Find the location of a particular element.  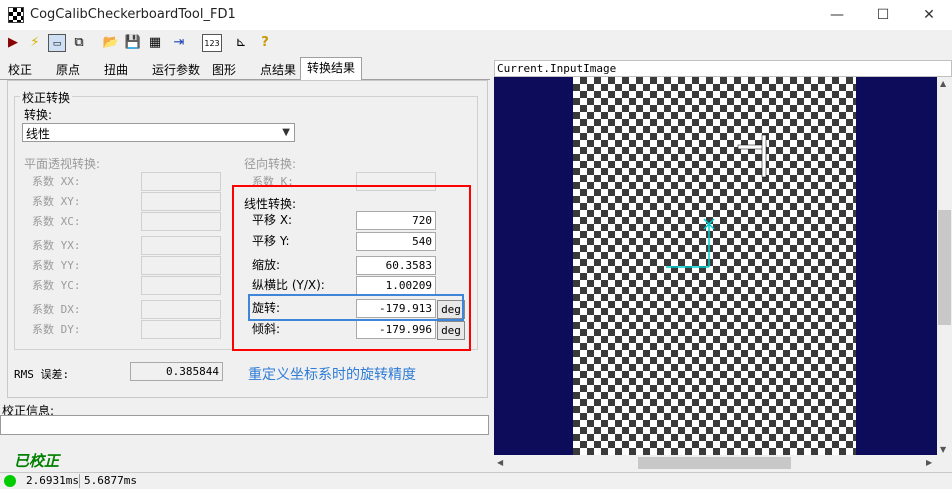

coef-yx-label: 系数 YX: is located at coordinates (56, 245).